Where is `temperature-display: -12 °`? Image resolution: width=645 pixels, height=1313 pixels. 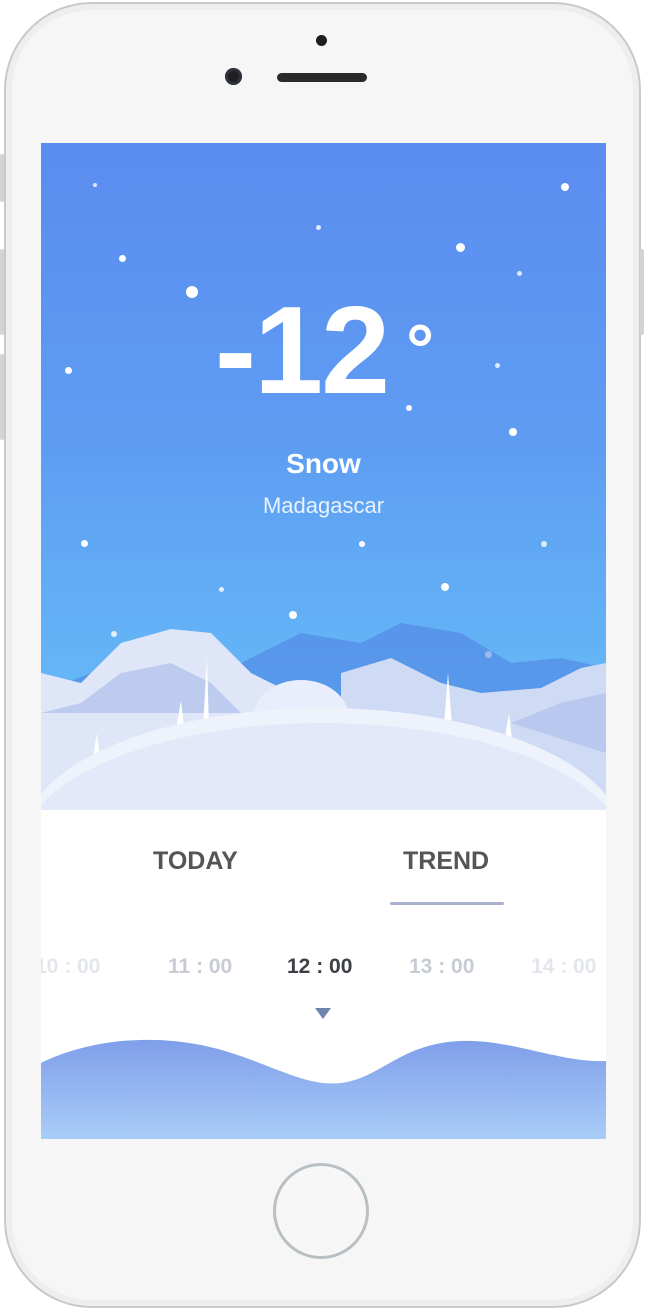
temperature-display: -12 ° is located at coordinates (323, 351).